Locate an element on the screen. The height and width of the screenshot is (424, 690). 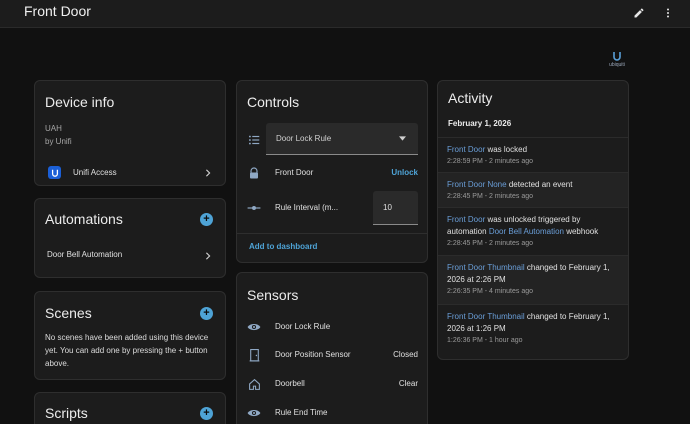
scripts-card: Scripts + is located at coordinates (130, 408).